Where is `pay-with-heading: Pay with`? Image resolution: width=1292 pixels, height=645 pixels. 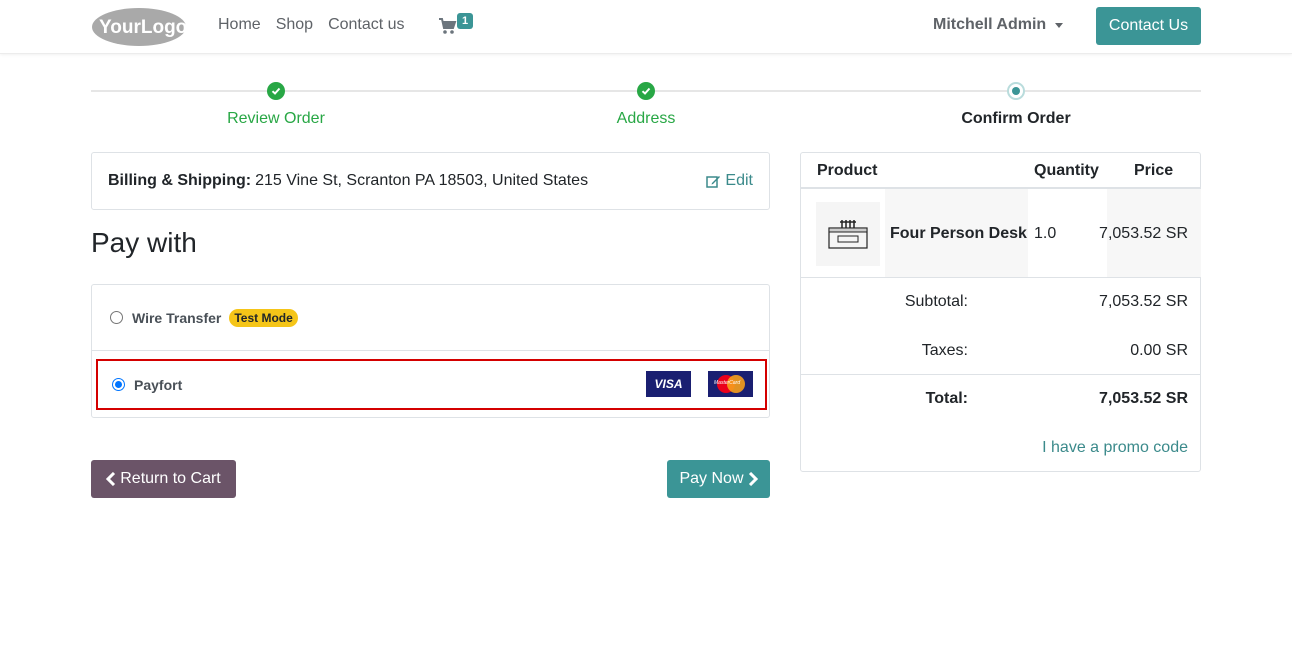
pay-with-heading: Pay with is located at coordinates (144, 242).